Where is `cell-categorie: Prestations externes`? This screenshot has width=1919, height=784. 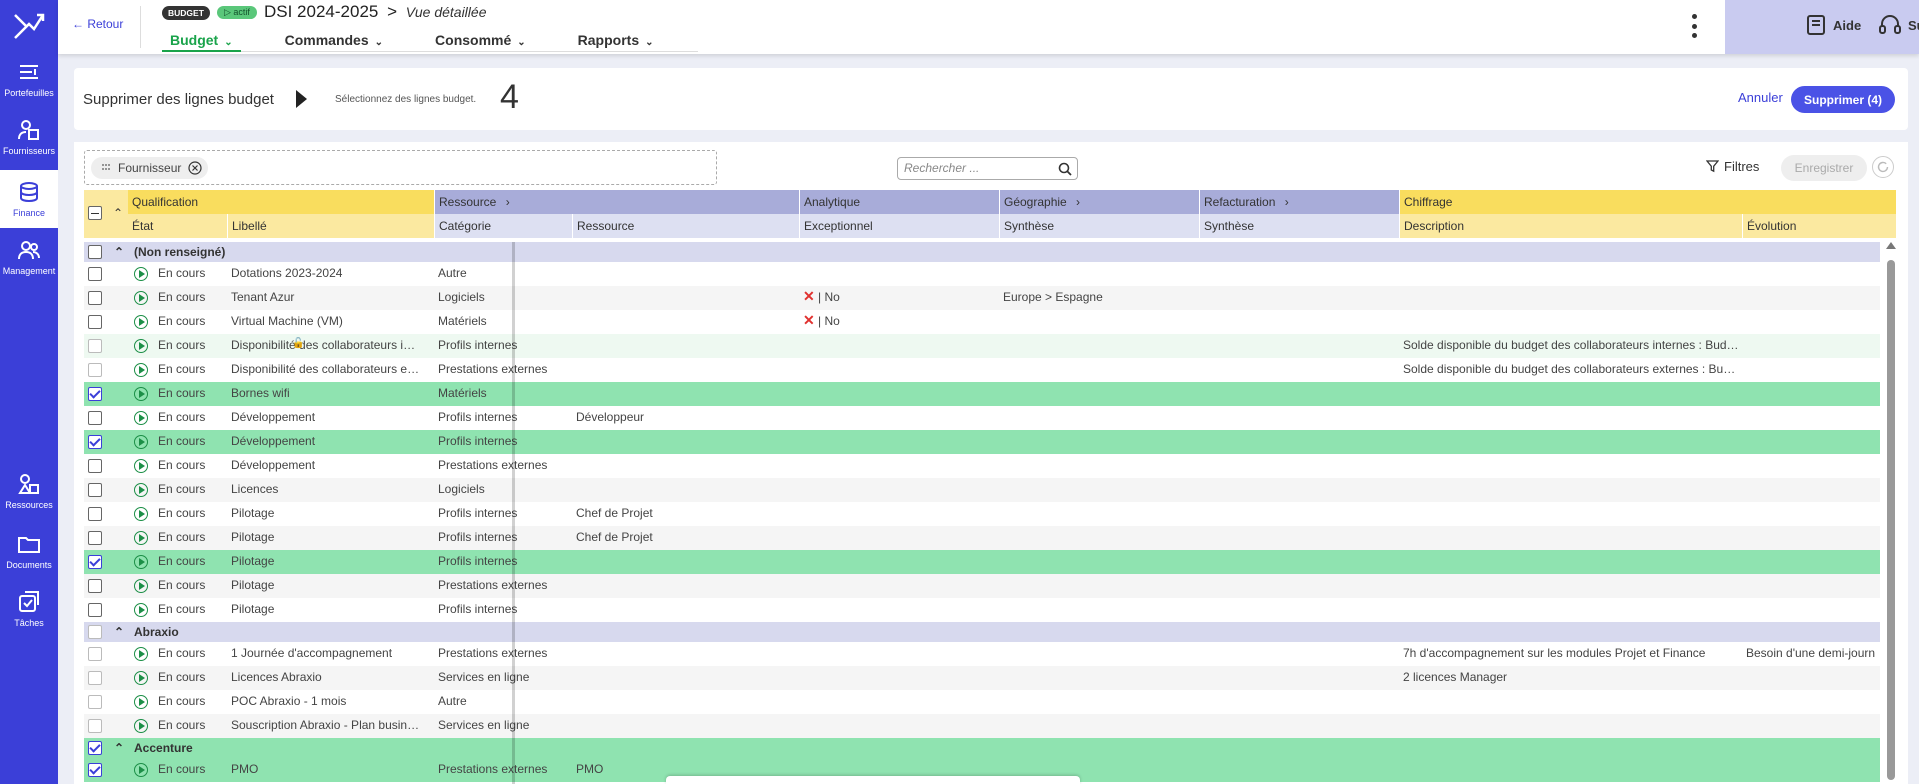 cell-categorie: Prestations externes is located at coordinates (493, 653).